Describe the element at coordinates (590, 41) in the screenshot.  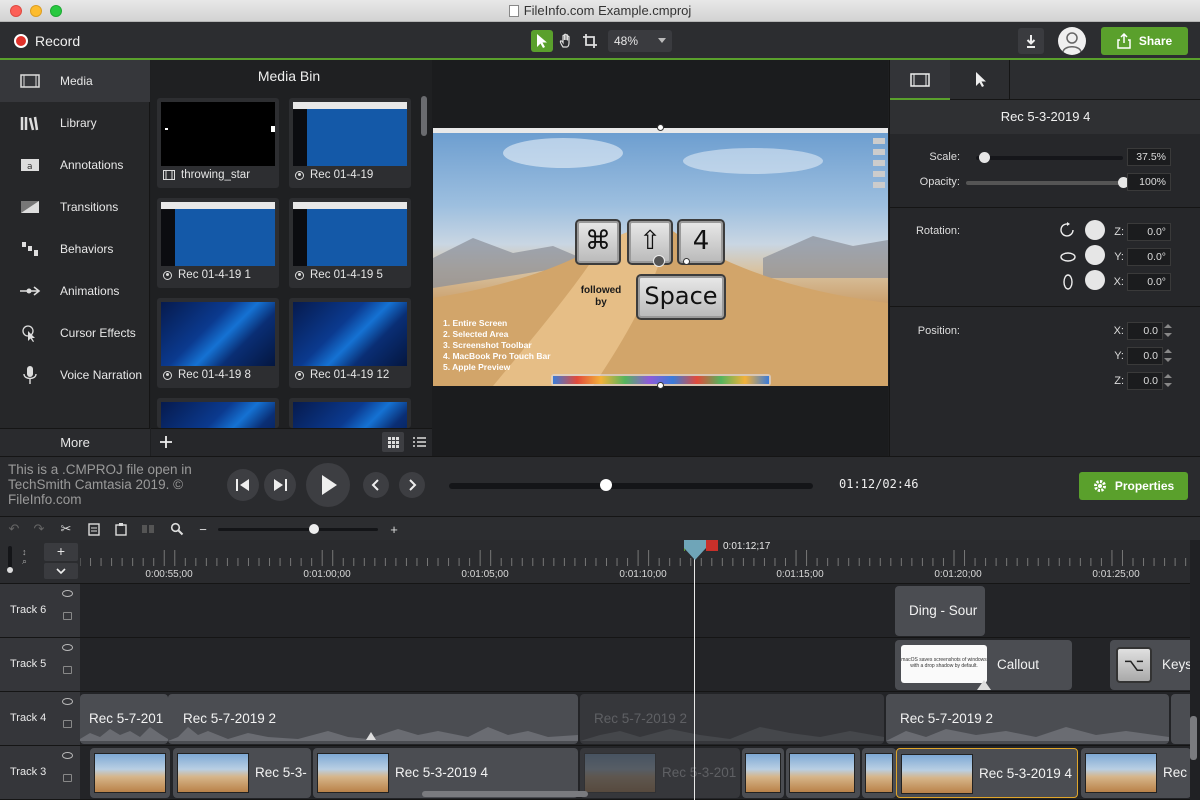
I see `crop-tool` at that location.